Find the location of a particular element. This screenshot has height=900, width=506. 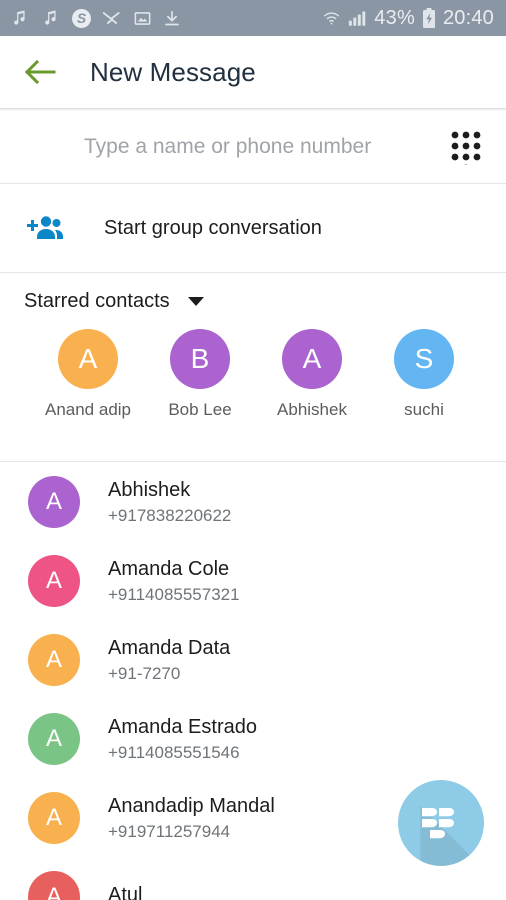

recipient-input is located at coordinates (233, 147).